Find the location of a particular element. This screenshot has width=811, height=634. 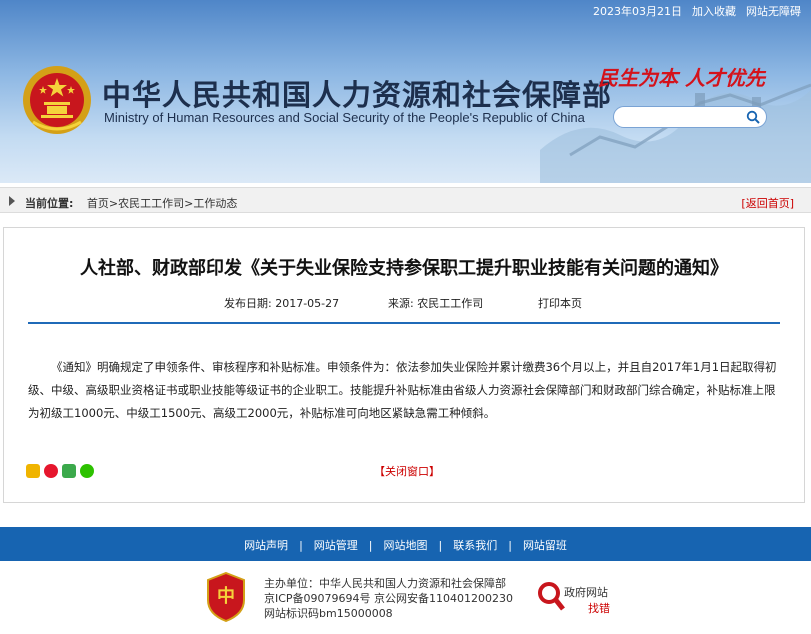

qzone-icon is located at coordinates (33, 471).